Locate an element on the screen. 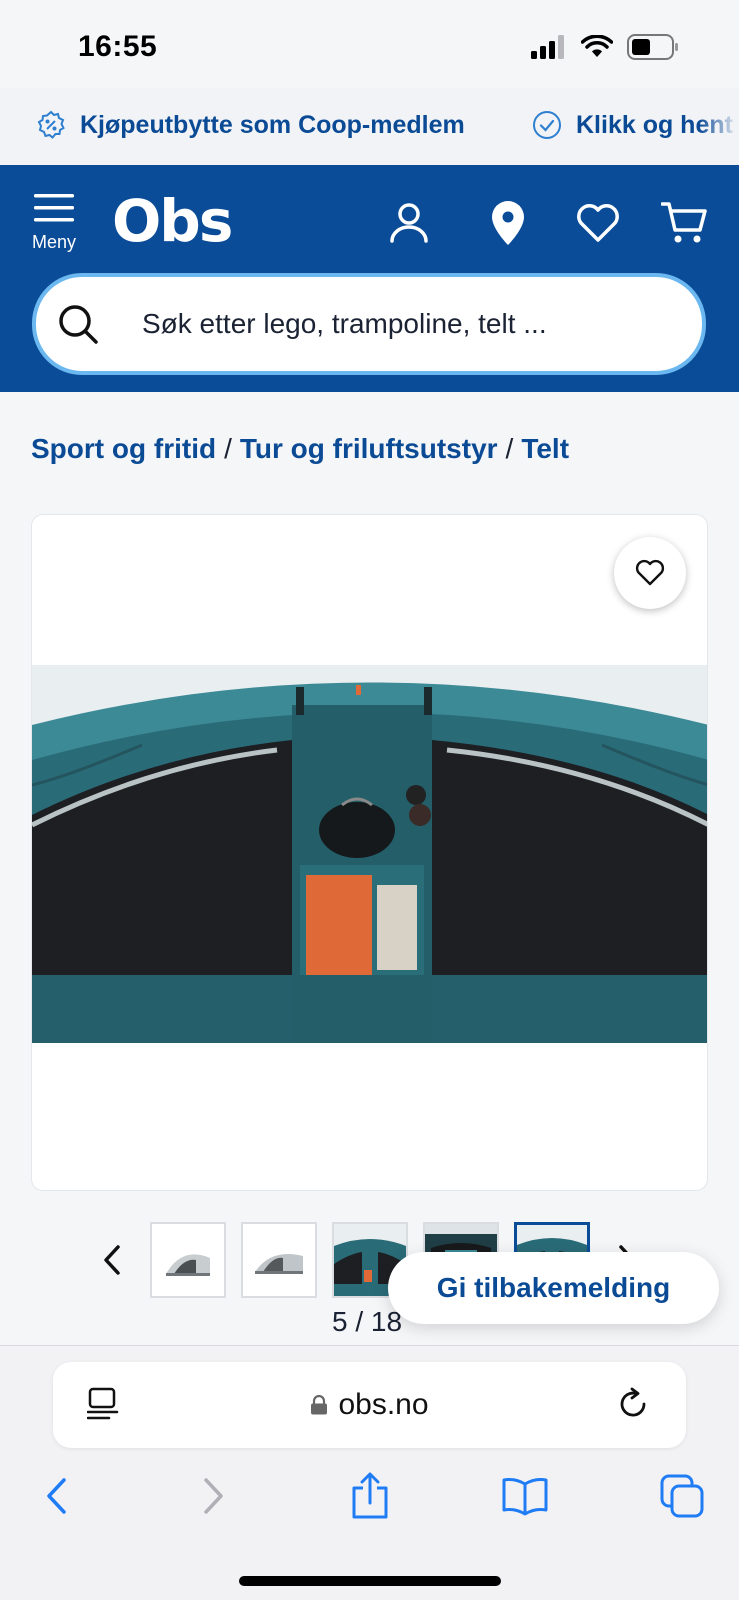 This screenshot has height=1600, width=739. user-icon is located at coordinates (409, 223).